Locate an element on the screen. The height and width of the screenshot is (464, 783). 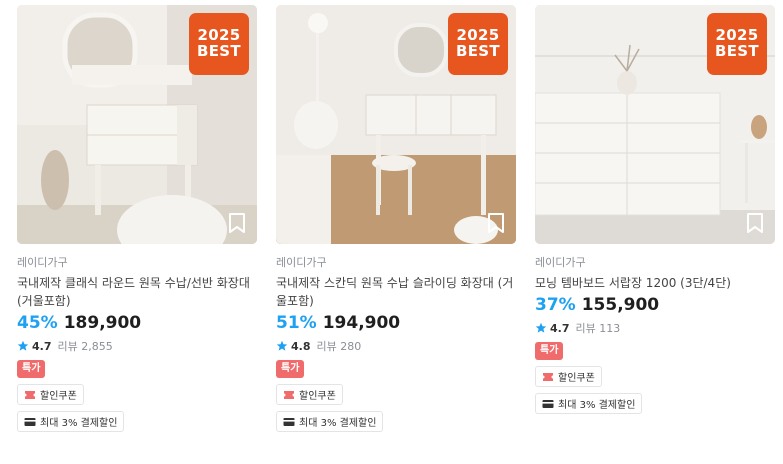
discount-rate: 45% is located at coordinates (37, 323).